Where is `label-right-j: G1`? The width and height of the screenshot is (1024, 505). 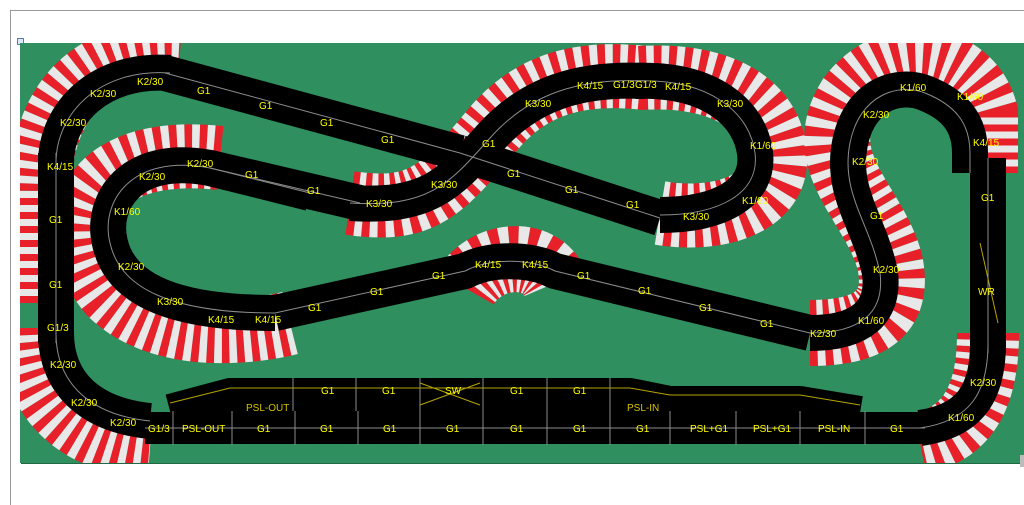 label-right-j: G1 is located at coordinates (988, 198).